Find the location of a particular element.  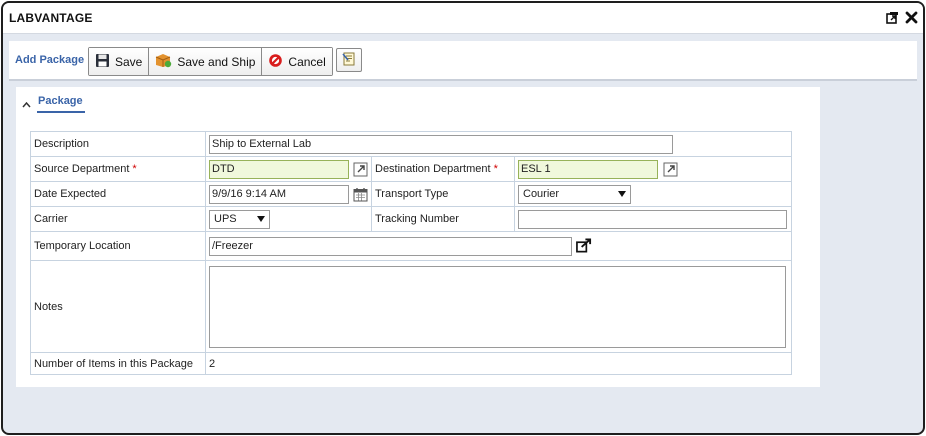

notepad-icon is located at coordinates (349, 60).